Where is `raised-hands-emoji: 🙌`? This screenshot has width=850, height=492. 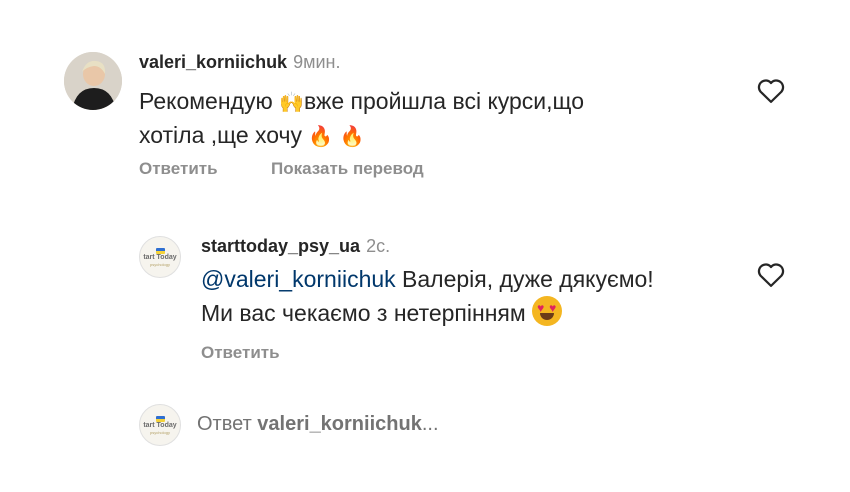
raised-hands-emoji: 🙌 is located at coordinates (292, 102).